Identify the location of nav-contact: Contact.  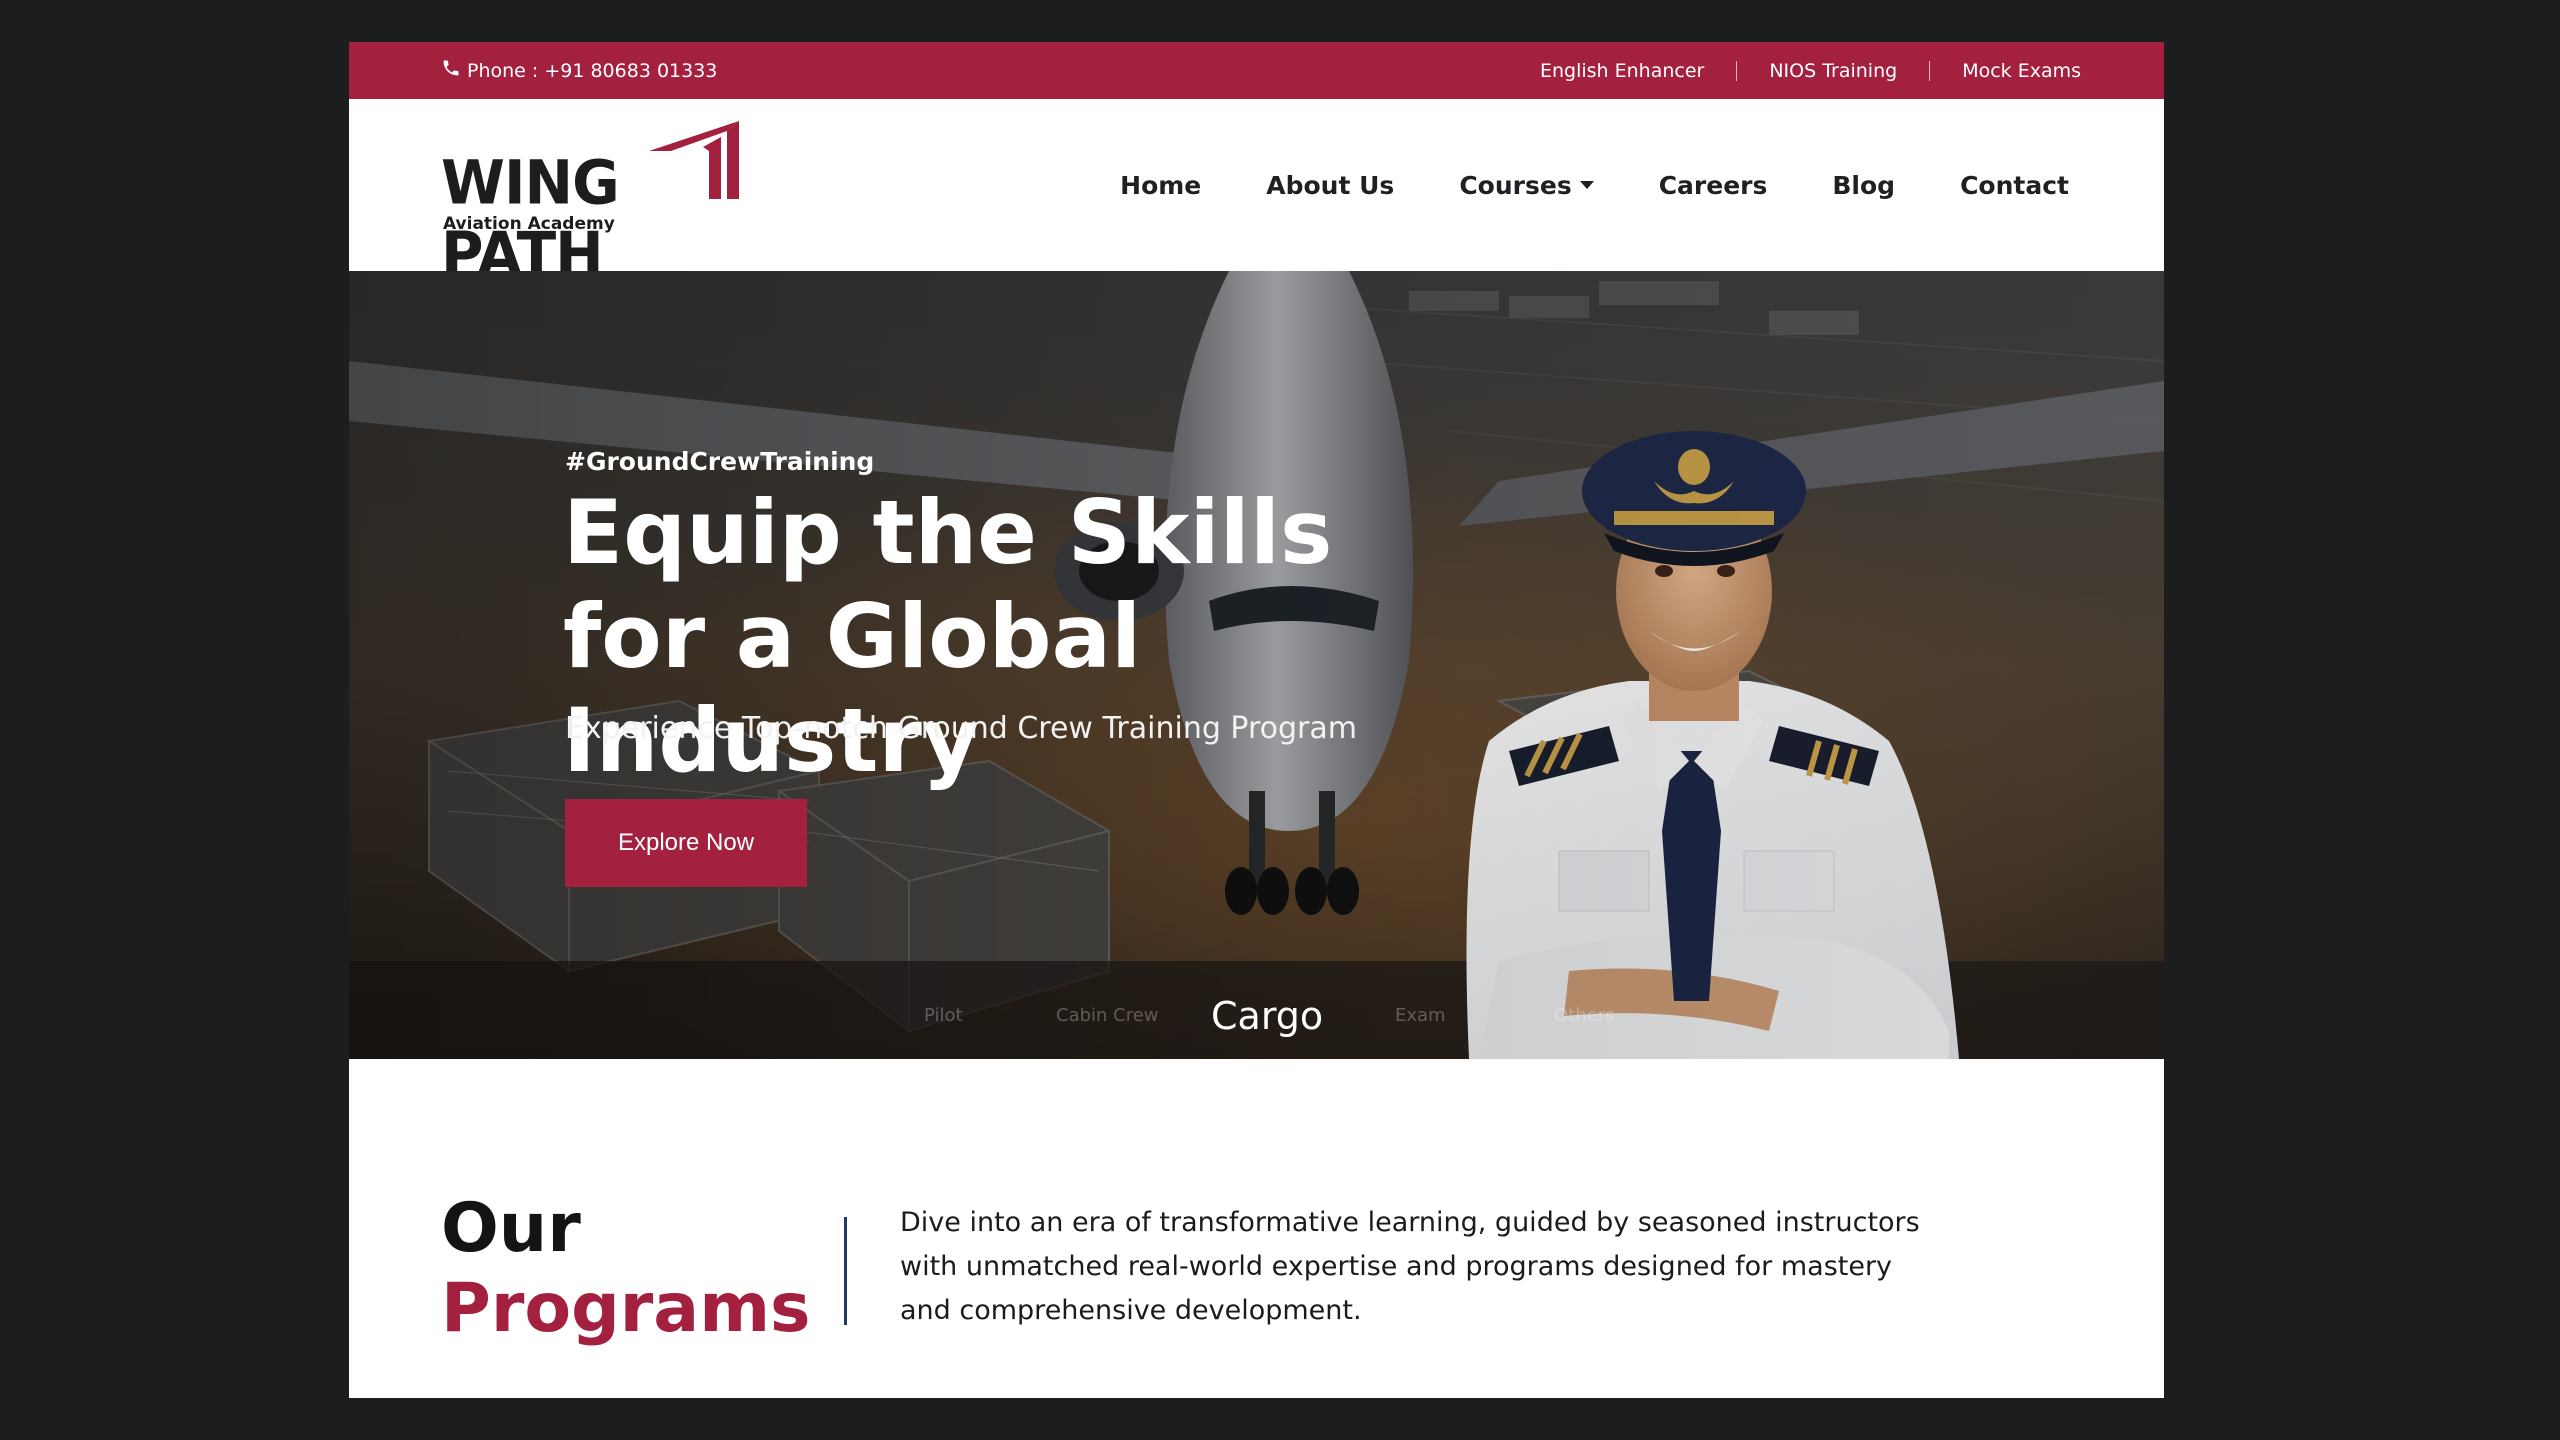
(2014, 185).